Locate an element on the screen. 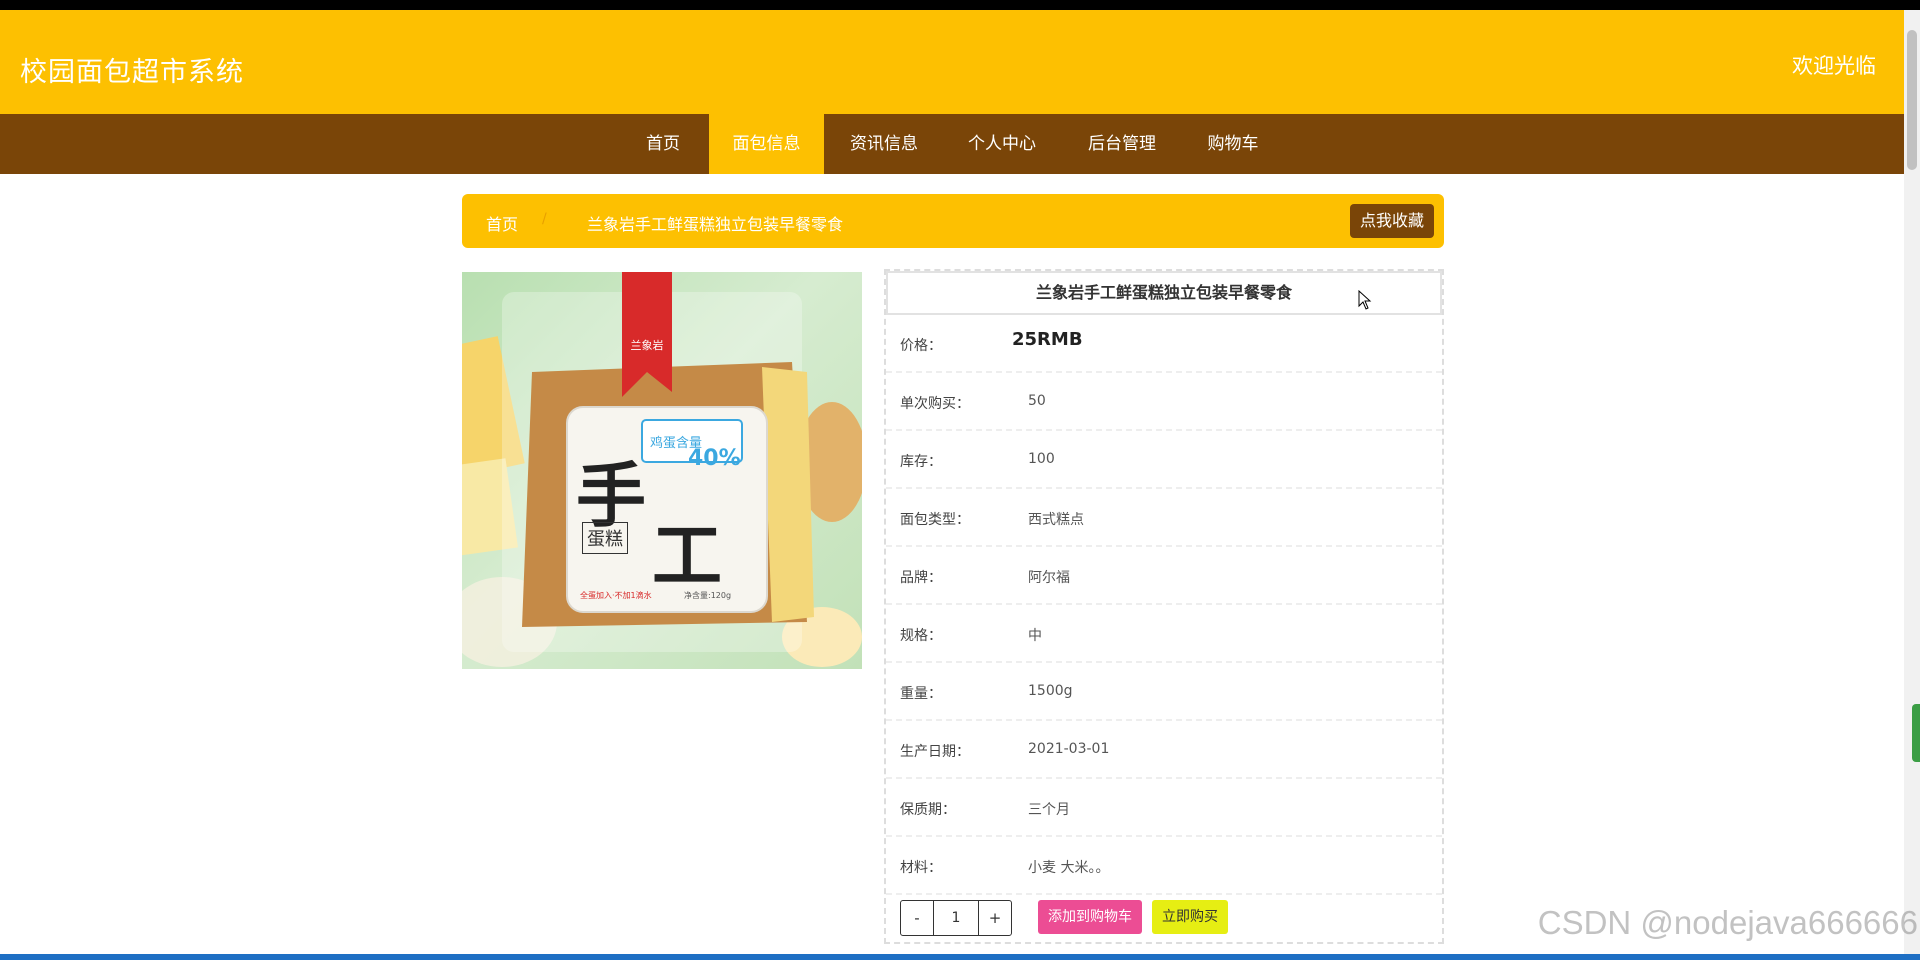 The width and height of the screenshot is (1920, 960). label-char-gong: 工 is located at coordinates (687, 555).